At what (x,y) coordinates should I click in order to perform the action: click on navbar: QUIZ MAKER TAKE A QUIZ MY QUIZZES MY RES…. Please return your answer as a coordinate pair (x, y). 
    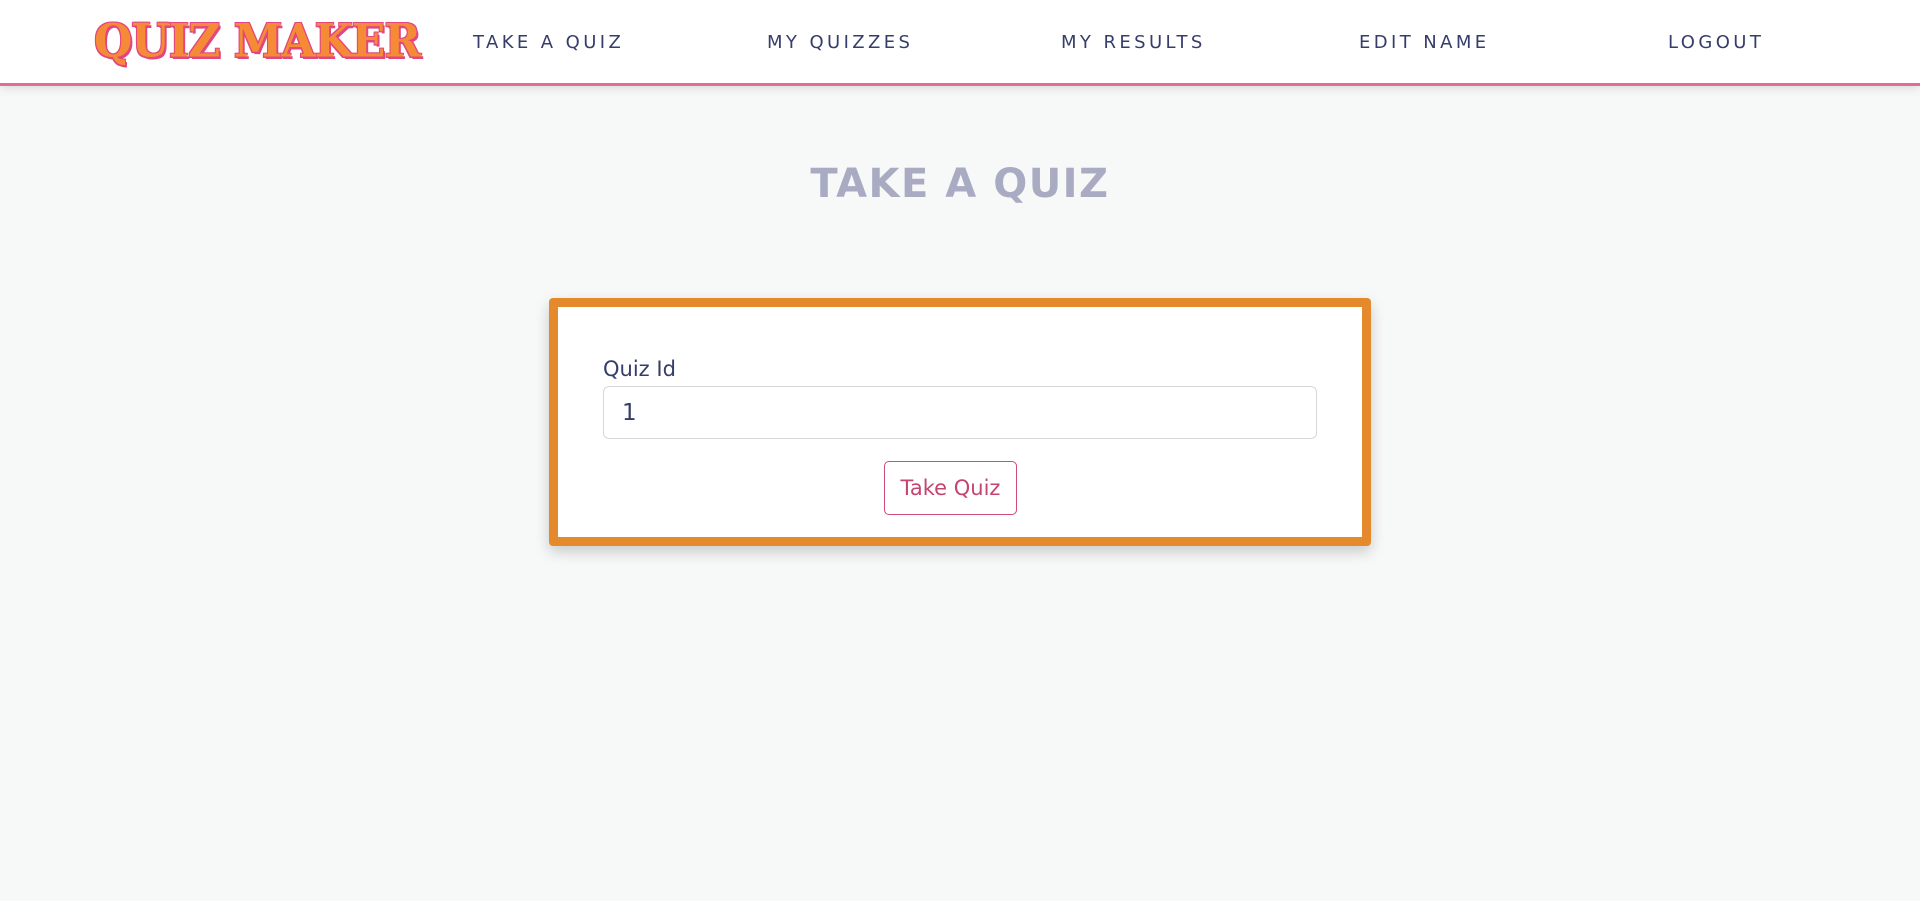
    Looking at the image, I should click on (960, 43).